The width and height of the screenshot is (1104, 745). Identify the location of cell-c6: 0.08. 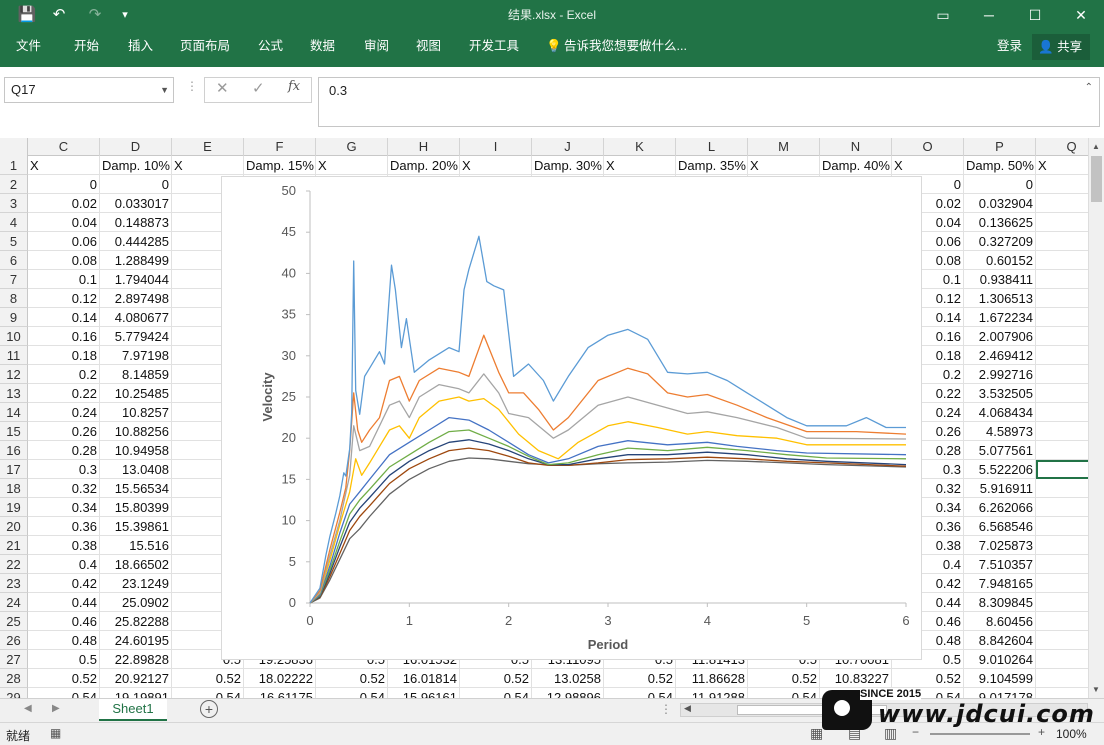
(64, 260).